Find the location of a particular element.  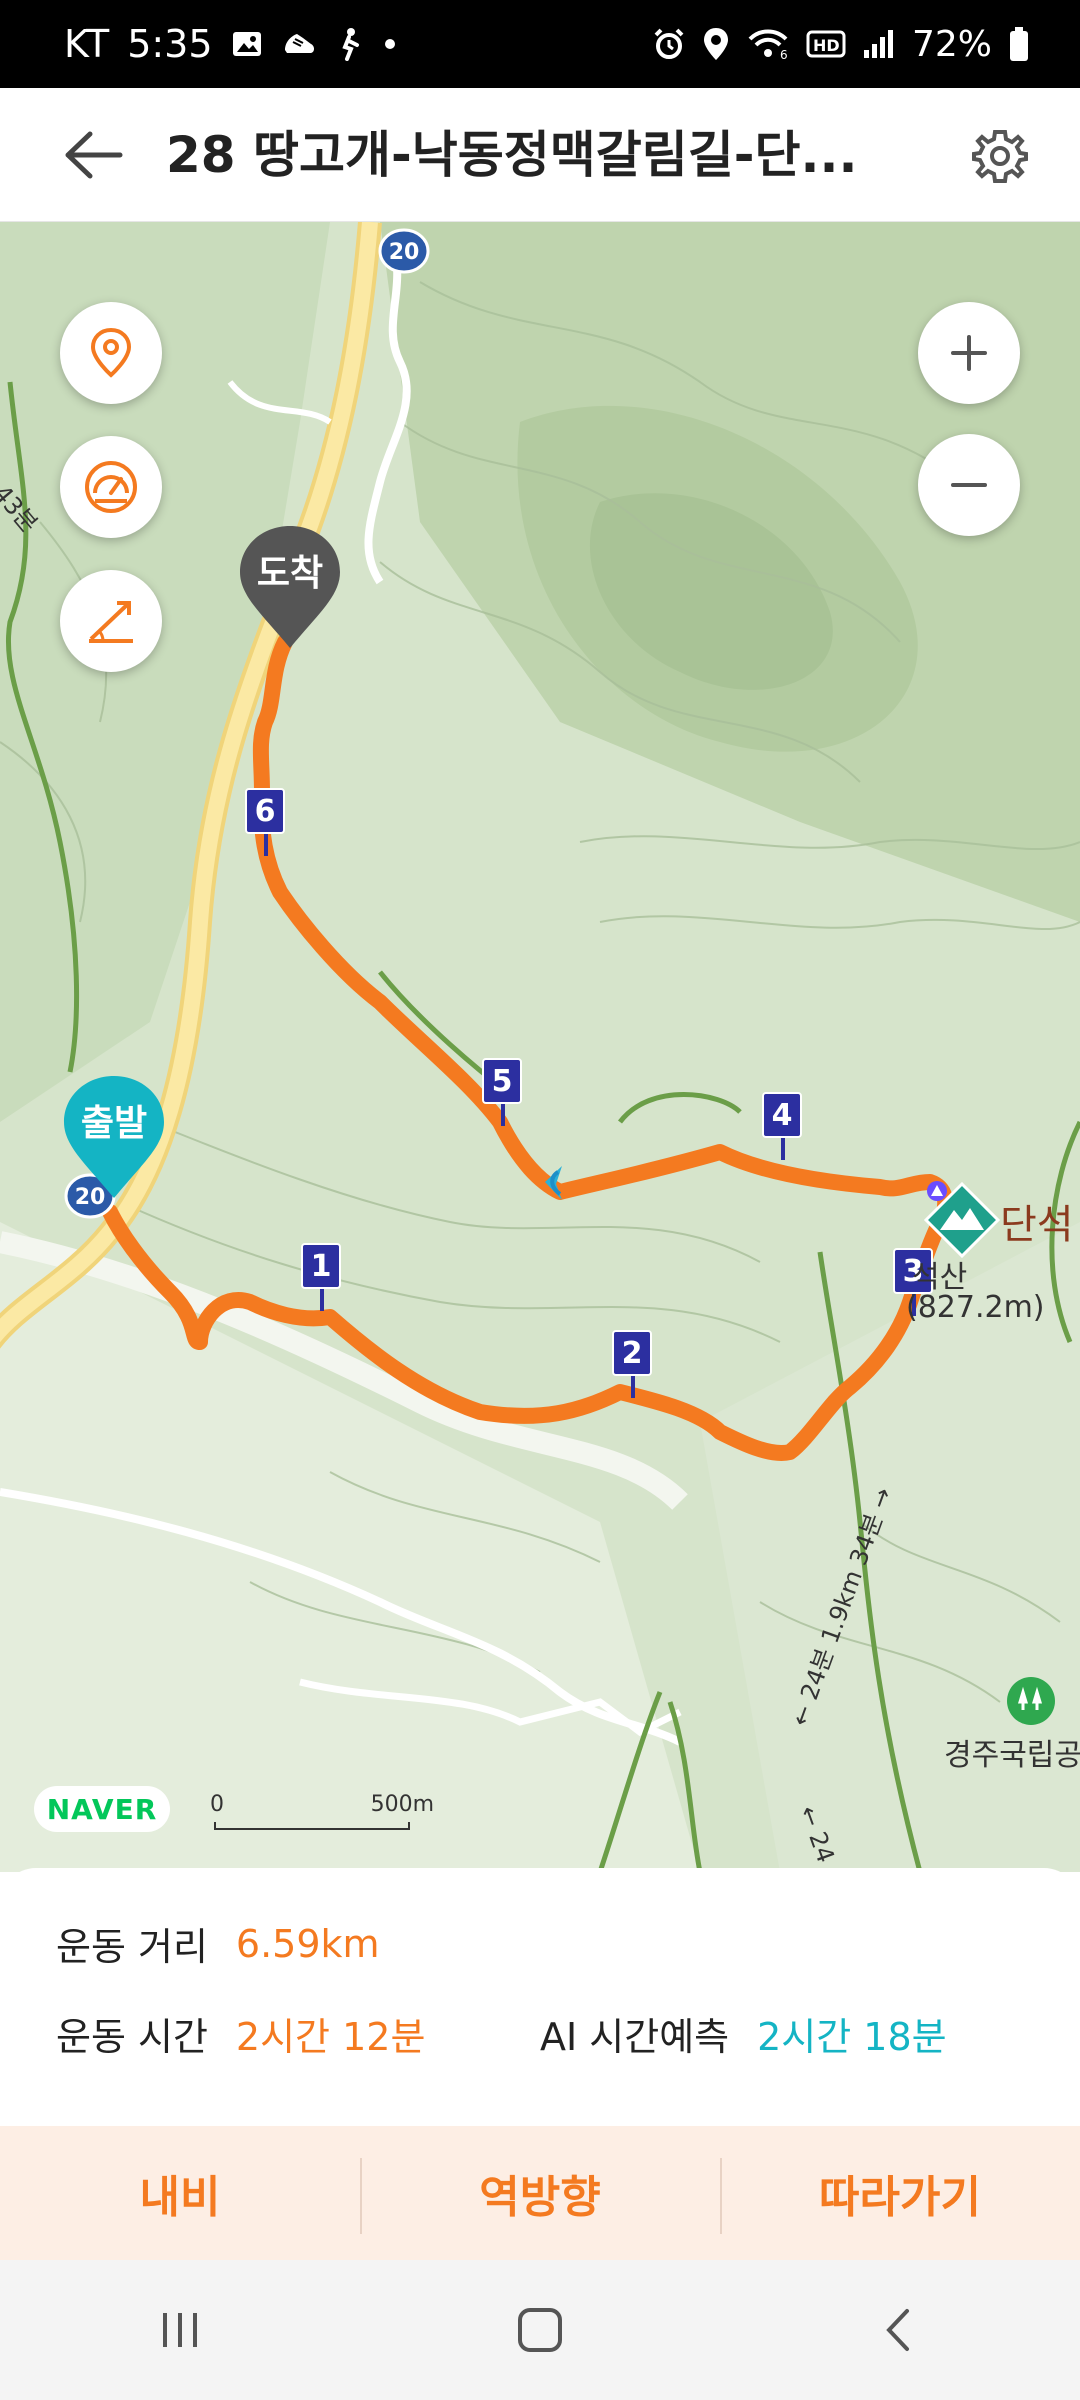

start-pin-label: 출발 is located at coordinates (114, 1123).